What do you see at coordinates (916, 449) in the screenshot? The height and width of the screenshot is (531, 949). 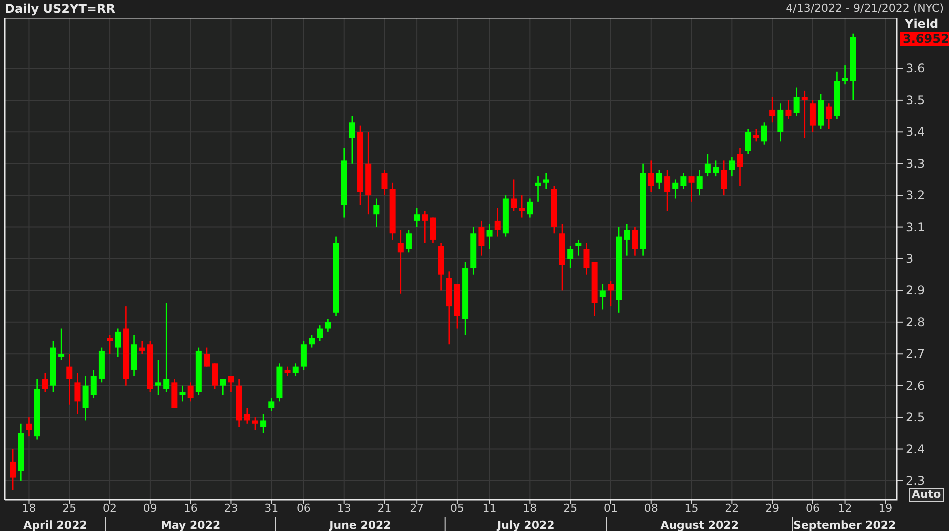 I see `axis-tick-label: 2.4` at bounding box center [916, 449].